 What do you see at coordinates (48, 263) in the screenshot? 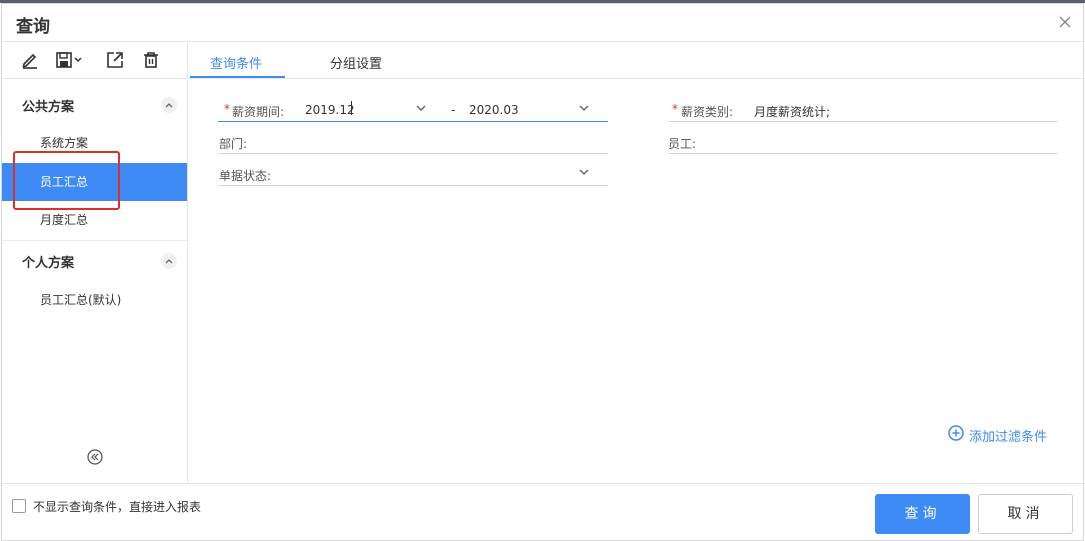
I see `personal-scheme-title: 个人方案` at bounding box center [48, 263].